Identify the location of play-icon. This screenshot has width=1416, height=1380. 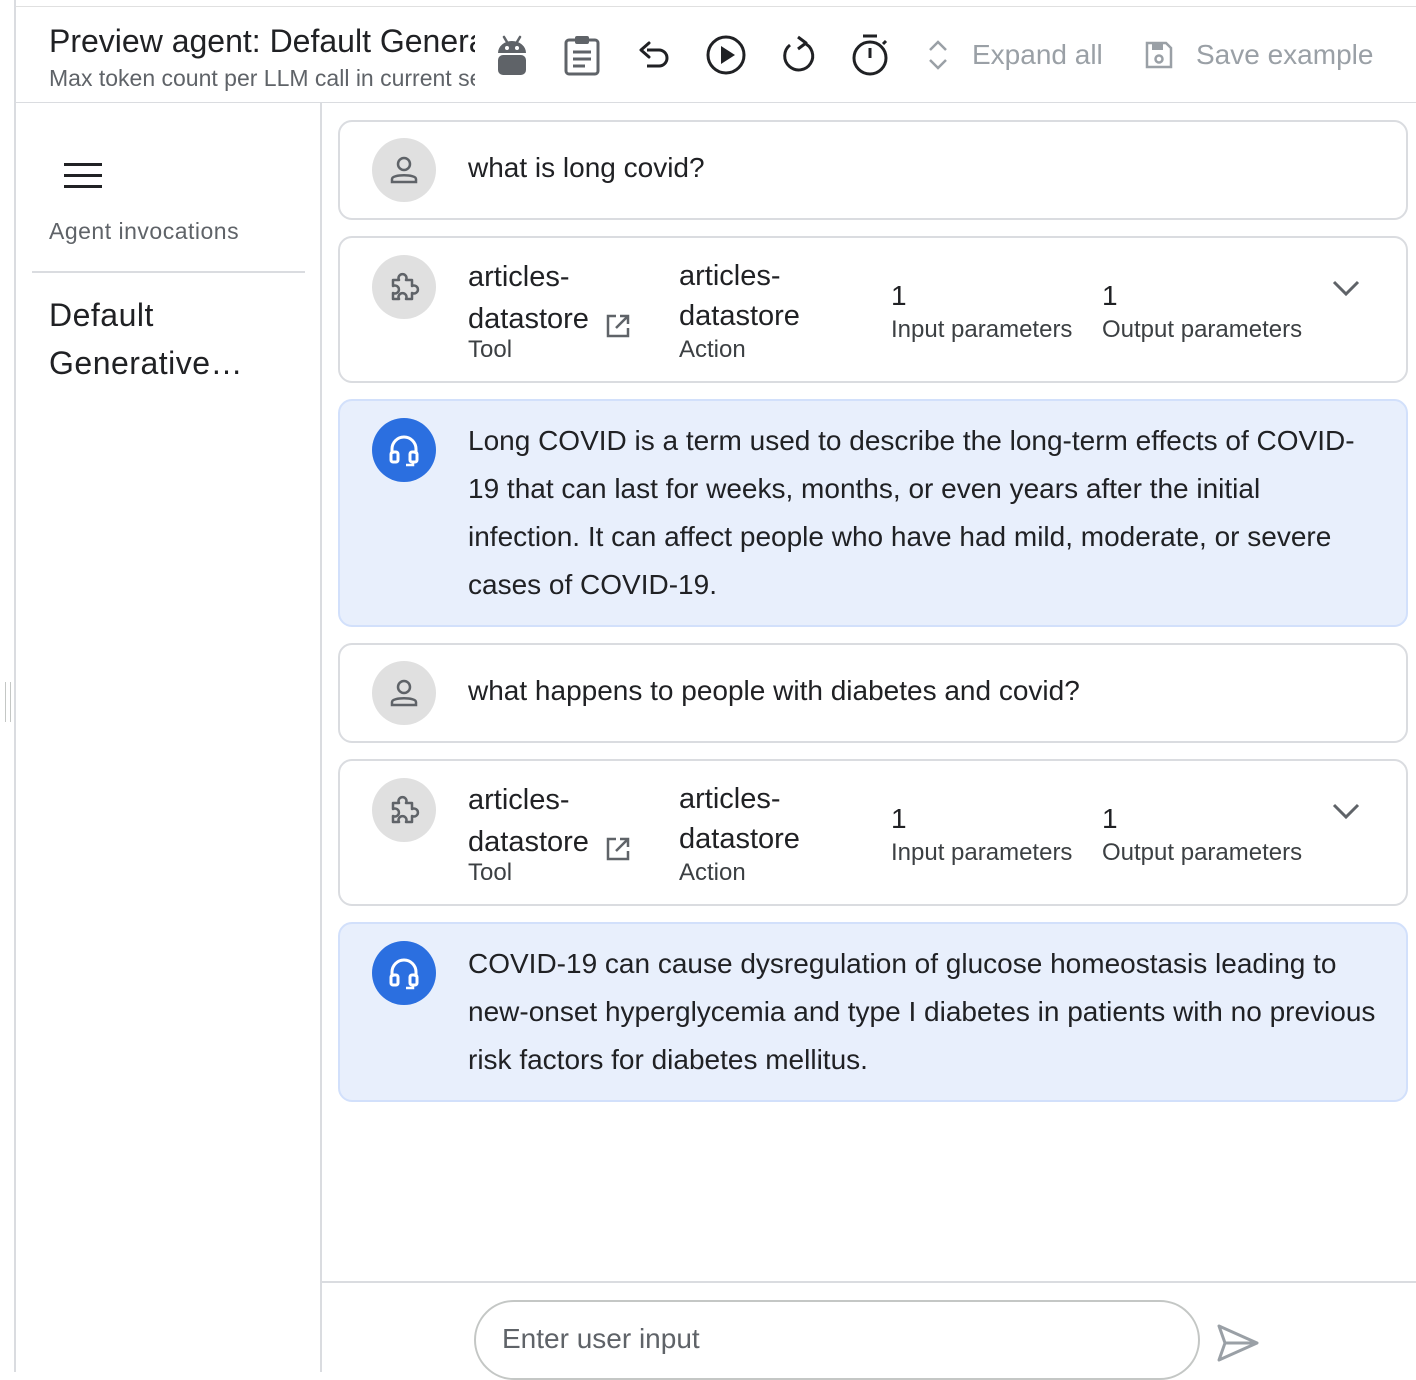
(726, 55).